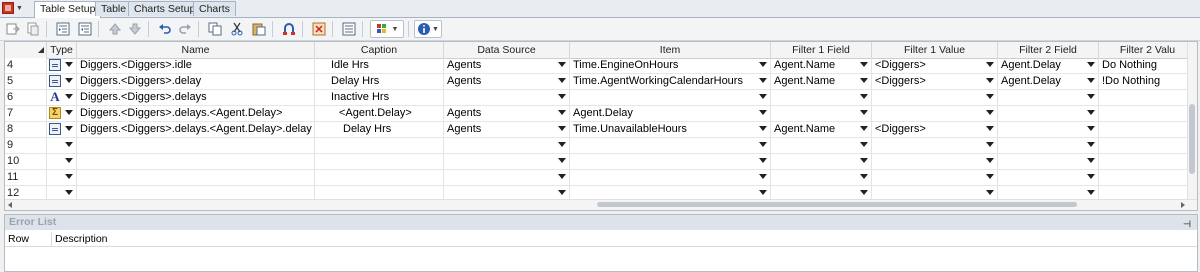 The height and width of the screenshot is (272, 1200). What do you see at coordinates (601, 146) in the screenshot?
I see `table-row: 9` at bounding box center [601, 146].